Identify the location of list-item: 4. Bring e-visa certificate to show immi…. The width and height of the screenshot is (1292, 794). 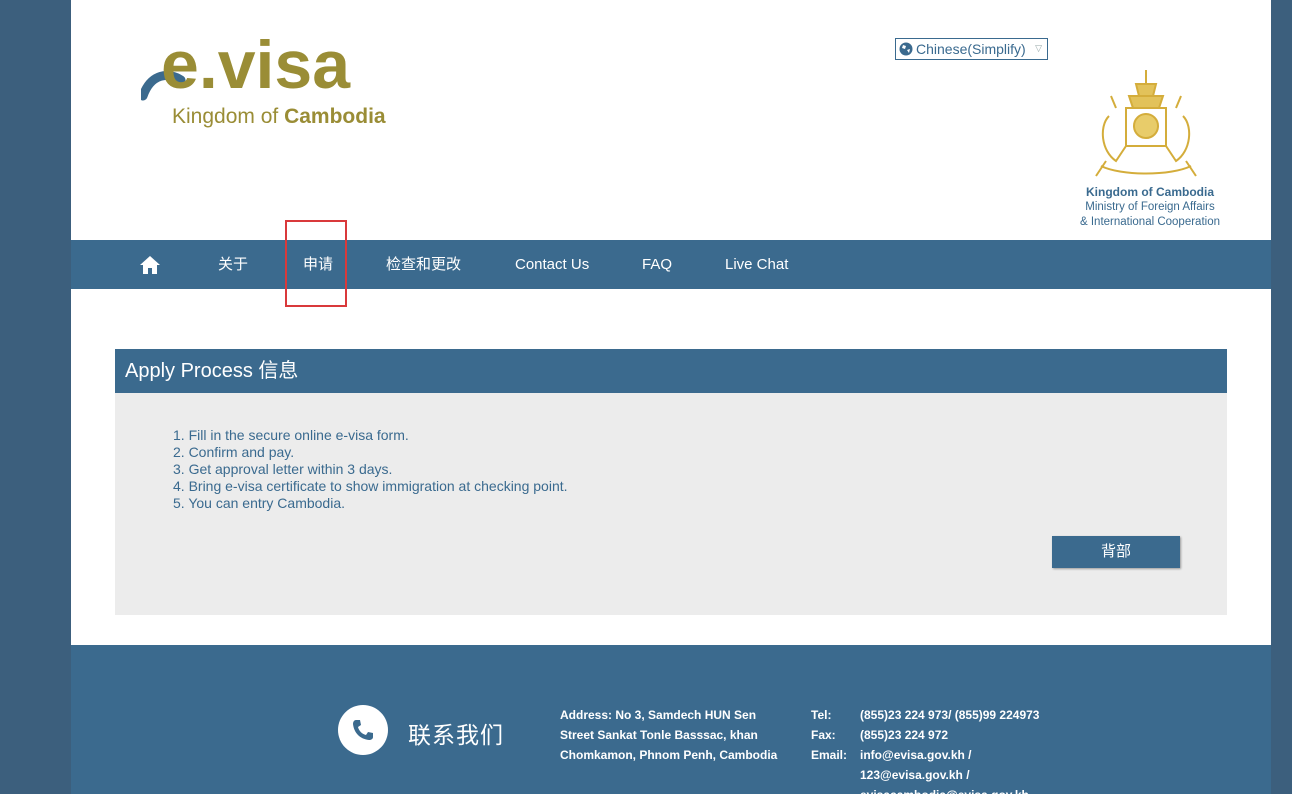
(370, 486).